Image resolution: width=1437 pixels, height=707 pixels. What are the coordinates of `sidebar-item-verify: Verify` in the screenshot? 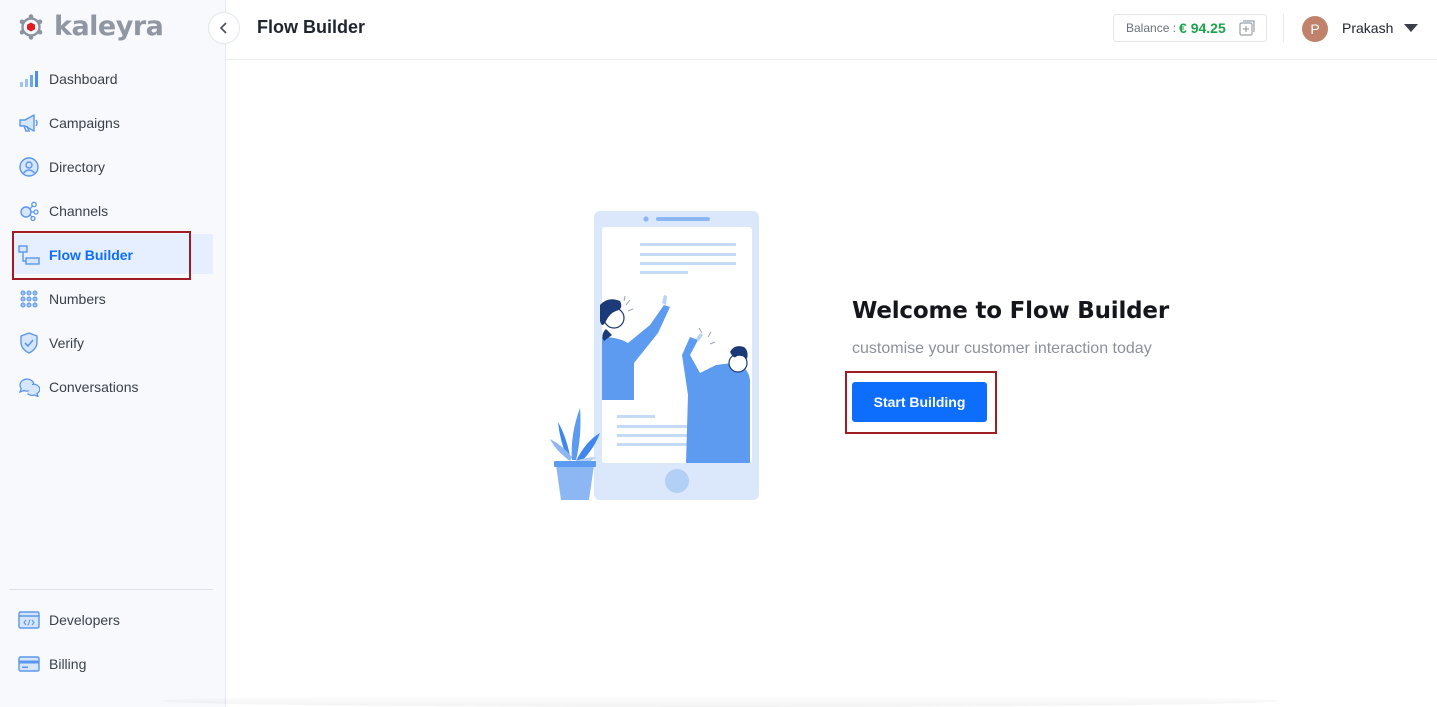 It's located at (113, 343).